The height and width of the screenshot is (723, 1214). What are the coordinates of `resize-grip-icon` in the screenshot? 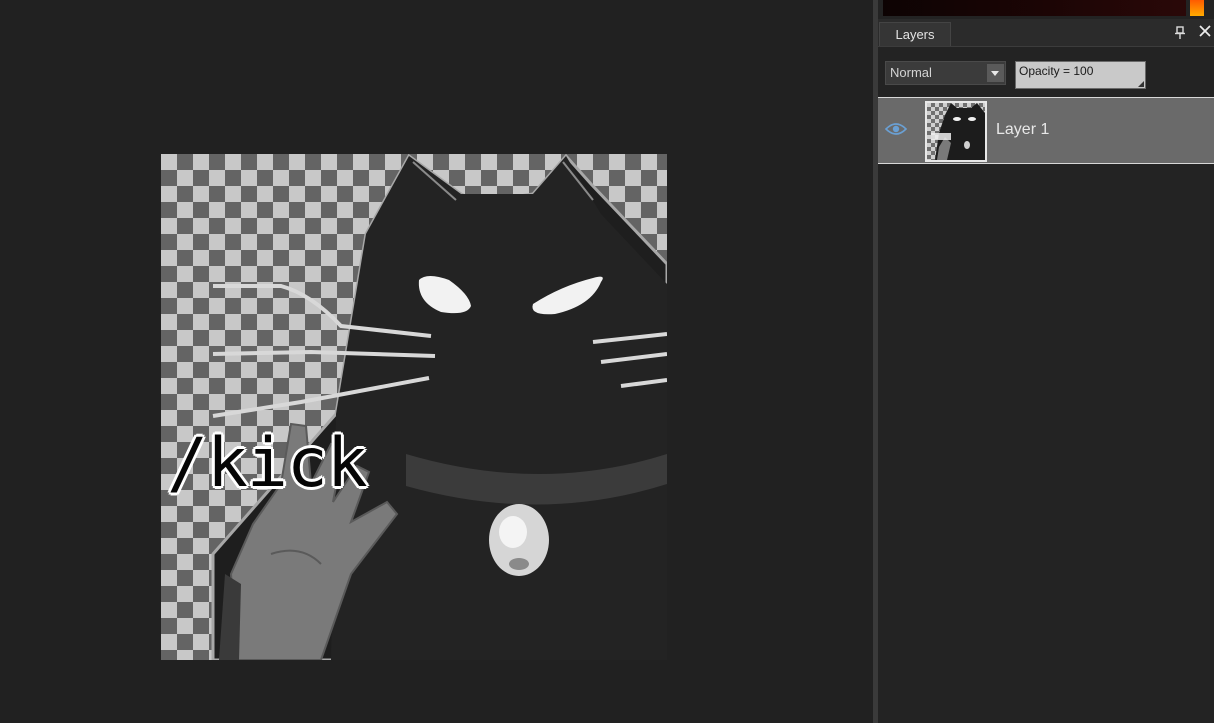 It's located at (1141, 84).